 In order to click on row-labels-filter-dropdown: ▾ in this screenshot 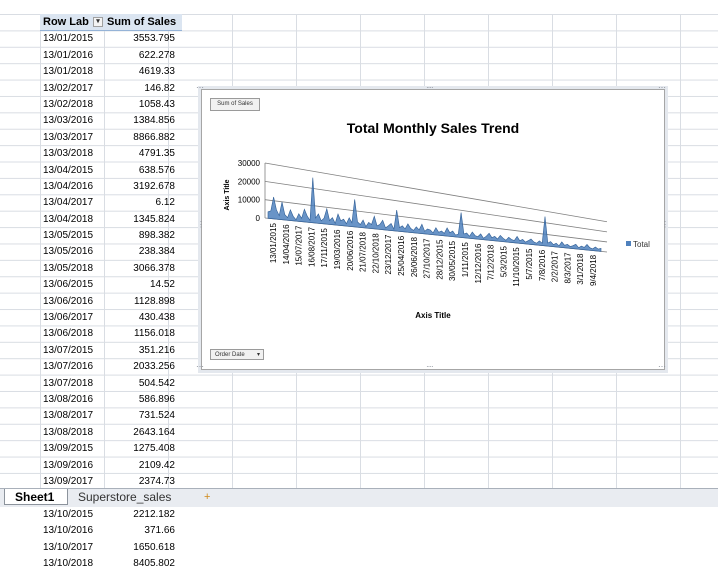, I will do `click(98, 22)`.